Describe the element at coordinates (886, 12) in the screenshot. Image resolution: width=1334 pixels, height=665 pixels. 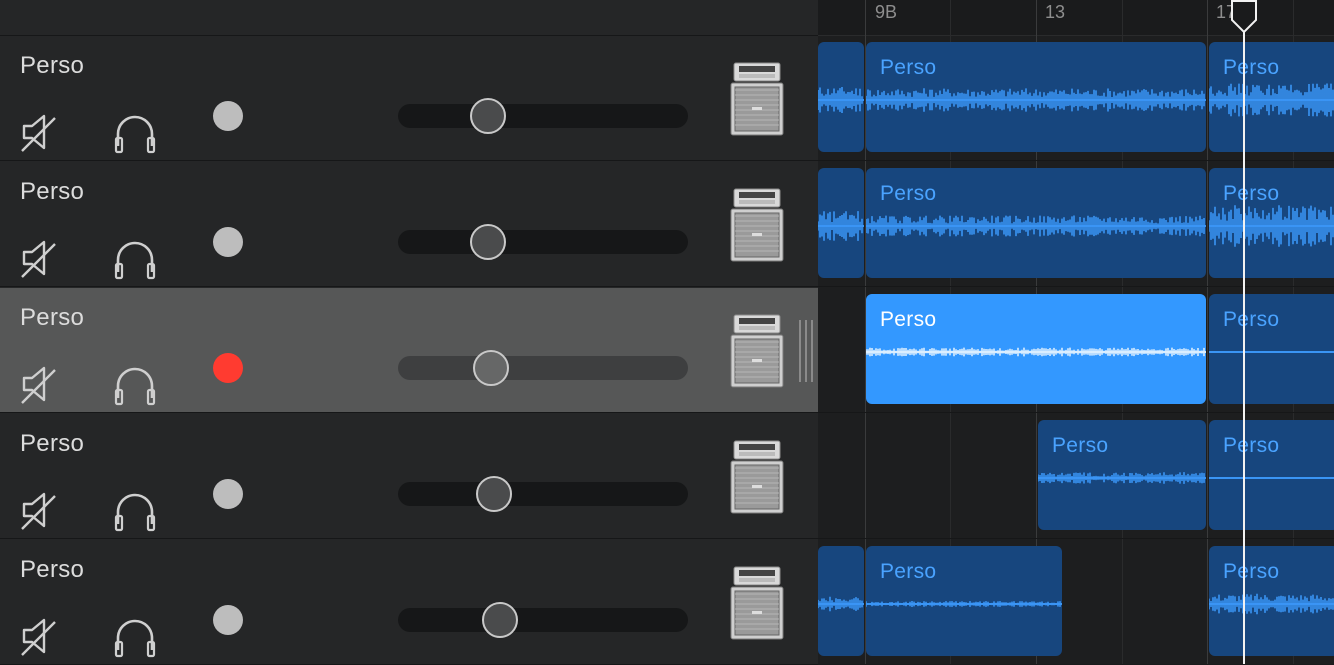
I see `ruler-label-9b: 9B` at that location.